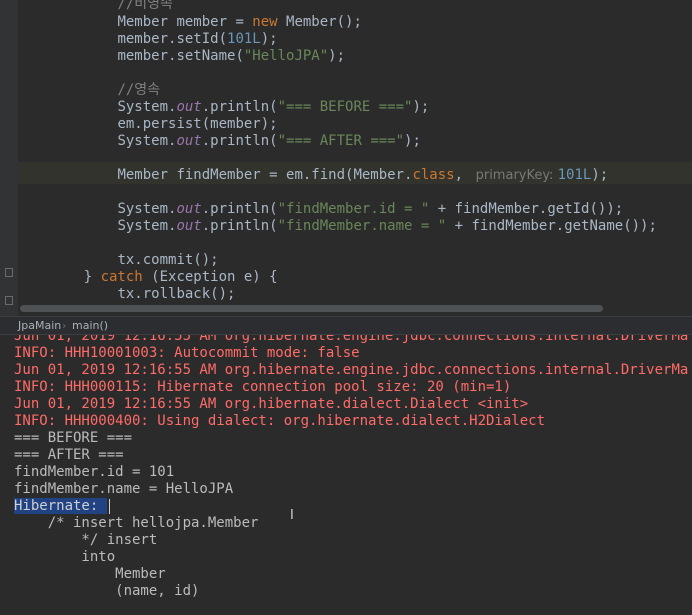  What do you see at coordinates (463, 175) in the screenshot?
I see `code-token: ,` at bounding box center [463, 175].